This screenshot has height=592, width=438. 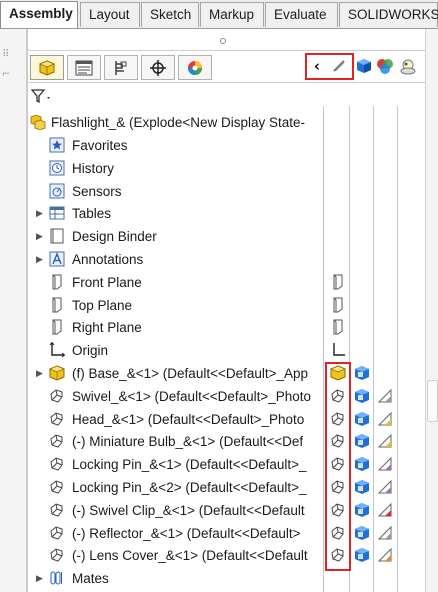 What do you see at coordinates (177, 578) in the screenshot?
I see `tree-item: ▶ Mates` at bounding box center [177, 578].